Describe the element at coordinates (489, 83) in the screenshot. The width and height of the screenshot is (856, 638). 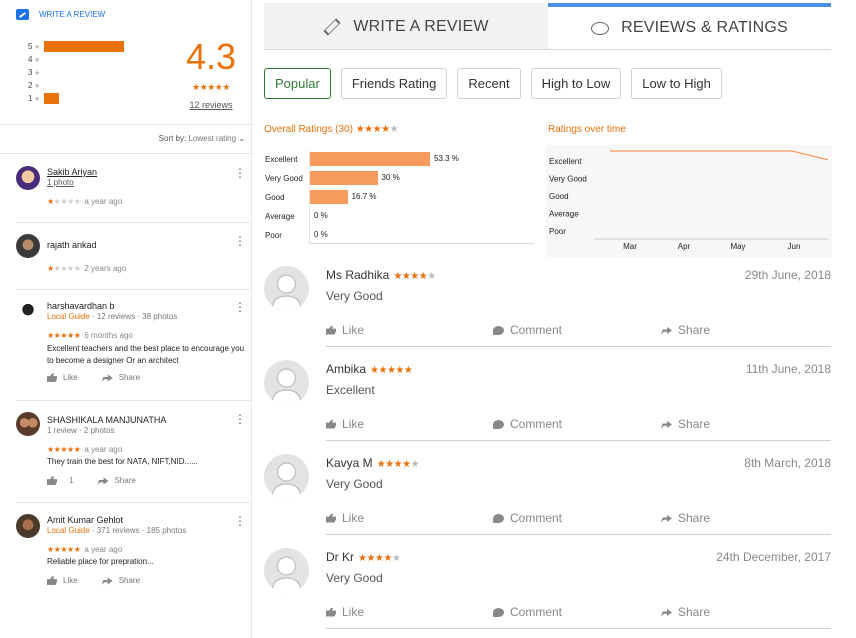
I see `filter-recent: Recent` at that location.